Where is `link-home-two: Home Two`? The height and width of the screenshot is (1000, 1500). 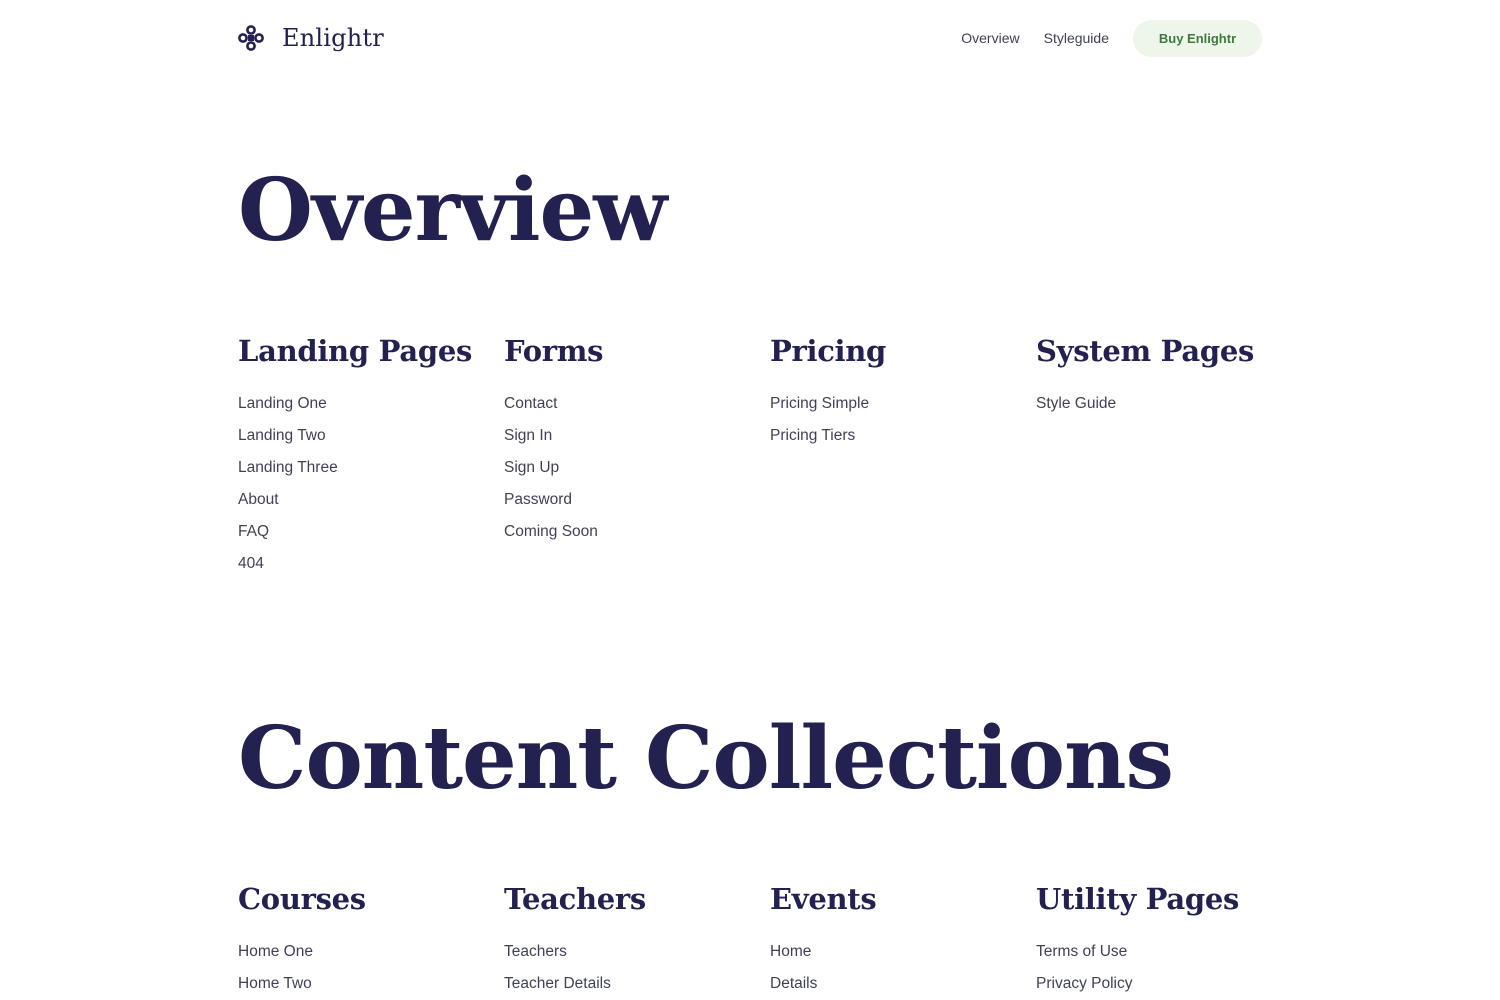 link-home-two: Home Two is located at coordinates (275, 983).